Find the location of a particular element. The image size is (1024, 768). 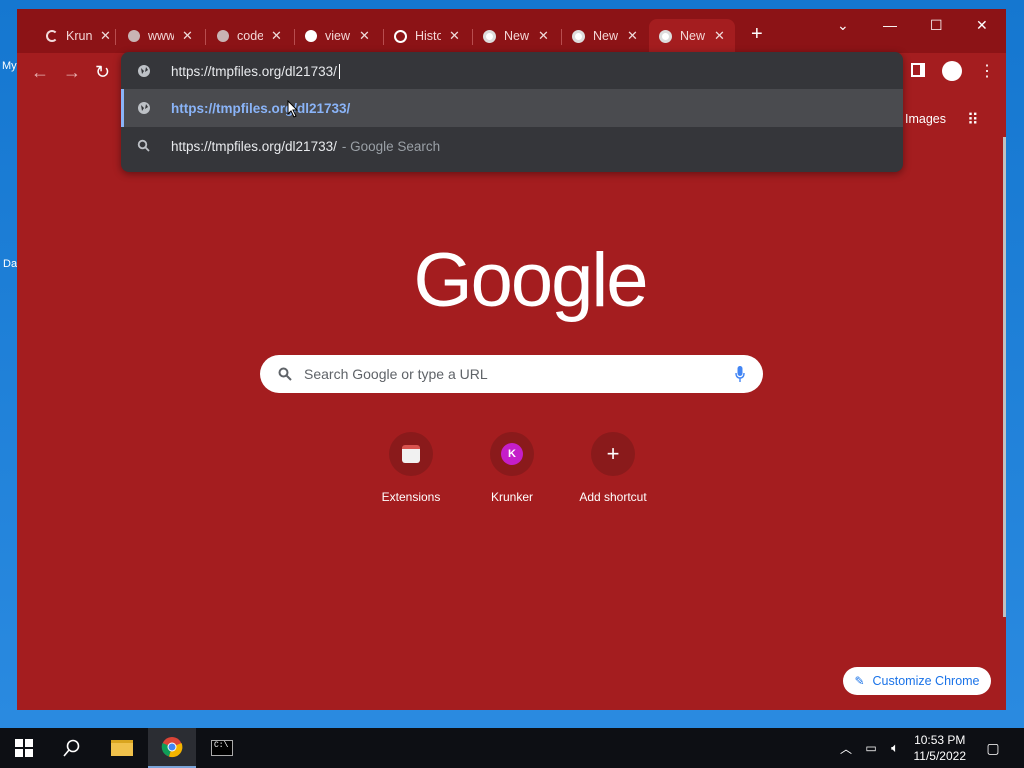

profile-icon is located at coordinates (952, 71).